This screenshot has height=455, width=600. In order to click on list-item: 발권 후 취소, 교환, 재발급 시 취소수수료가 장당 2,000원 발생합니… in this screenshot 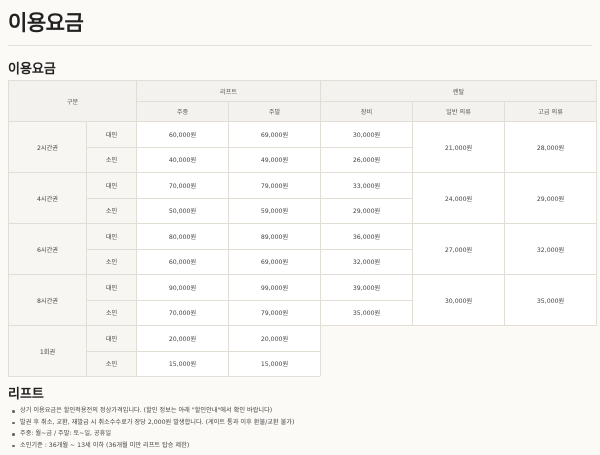, I will do `click(152, 423)`.